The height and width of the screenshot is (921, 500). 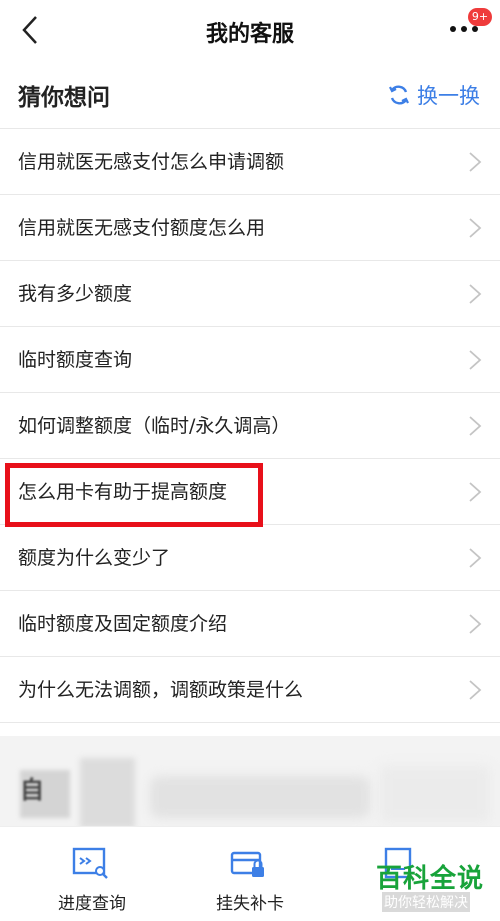 I want to click on refresh-button: 换一换, so click(x=433, y=95).